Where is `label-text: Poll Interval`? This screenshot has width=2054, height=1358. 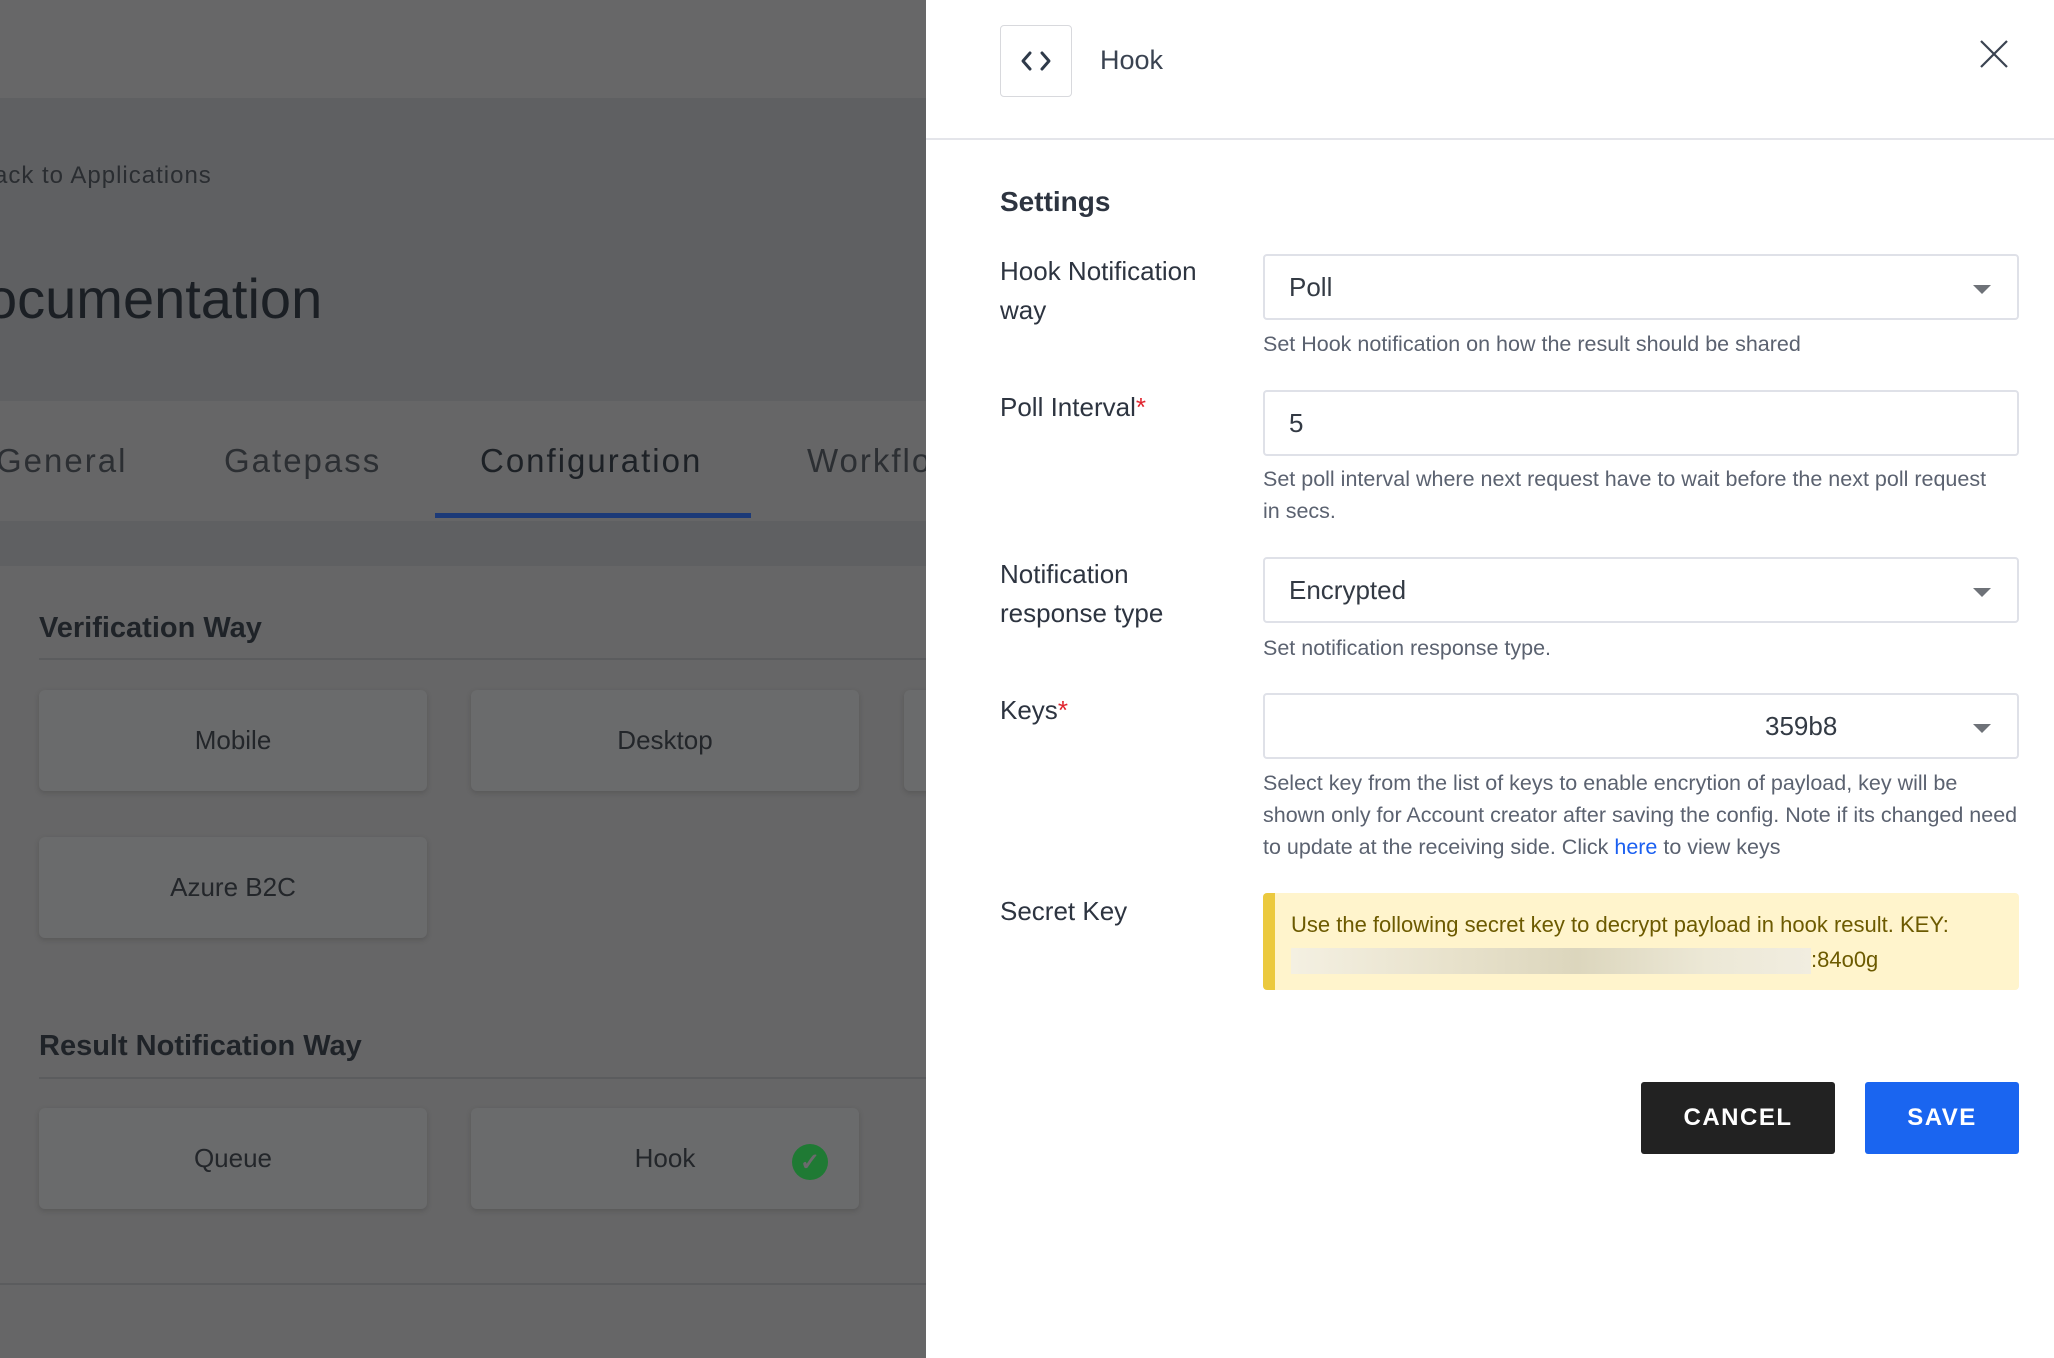
label-text: Poll Interval is located at coordinates (1068, 407).